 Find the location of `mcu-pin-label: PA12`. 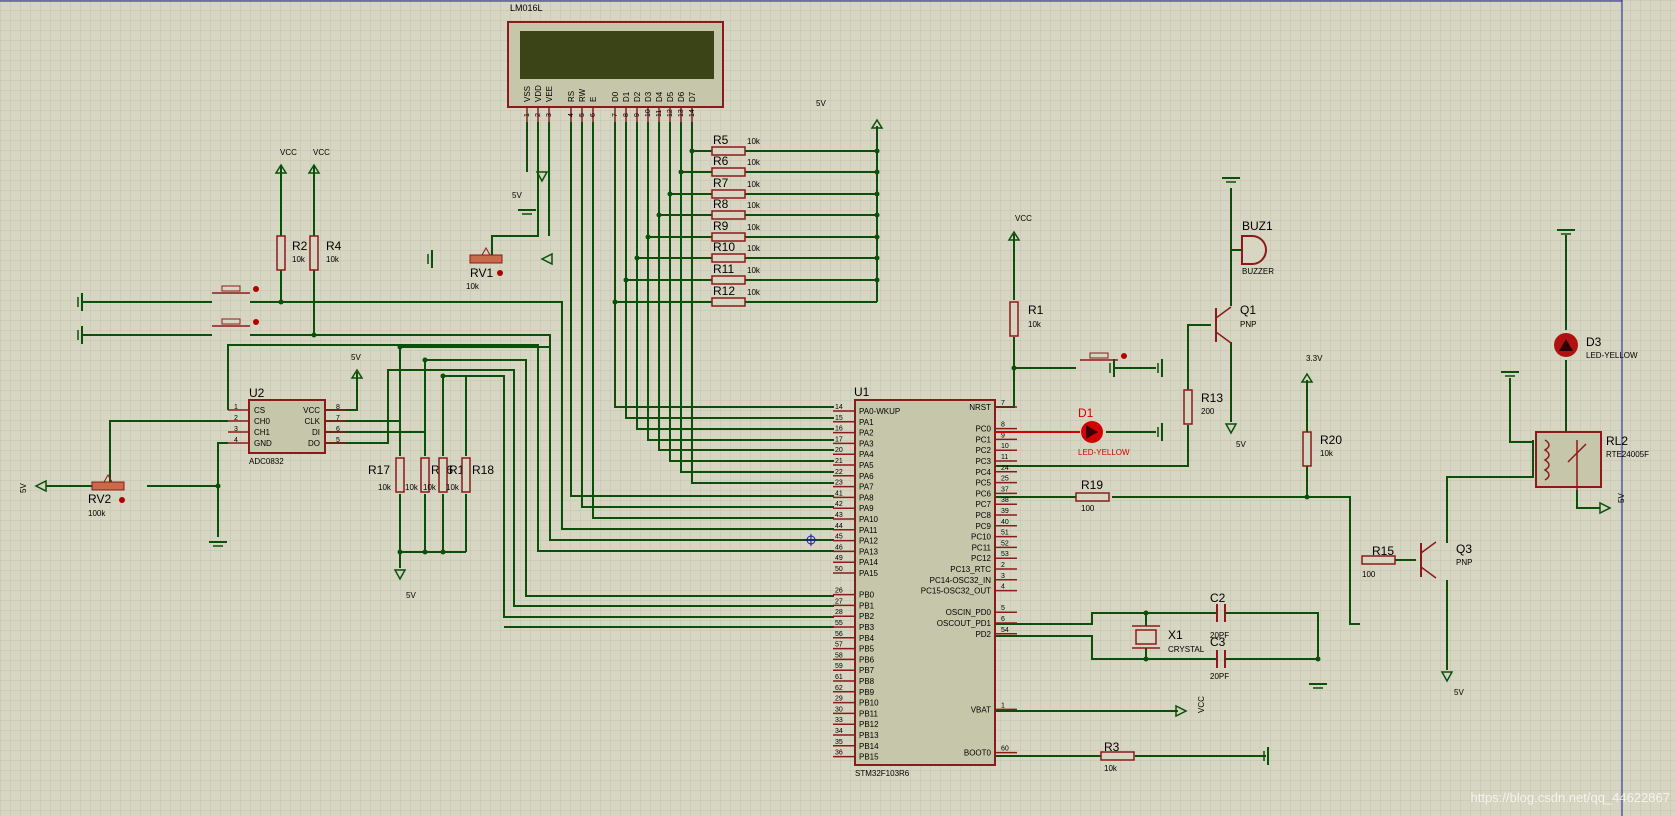

mcu-pin-label: PA12 is located at coordinates (869, 541).